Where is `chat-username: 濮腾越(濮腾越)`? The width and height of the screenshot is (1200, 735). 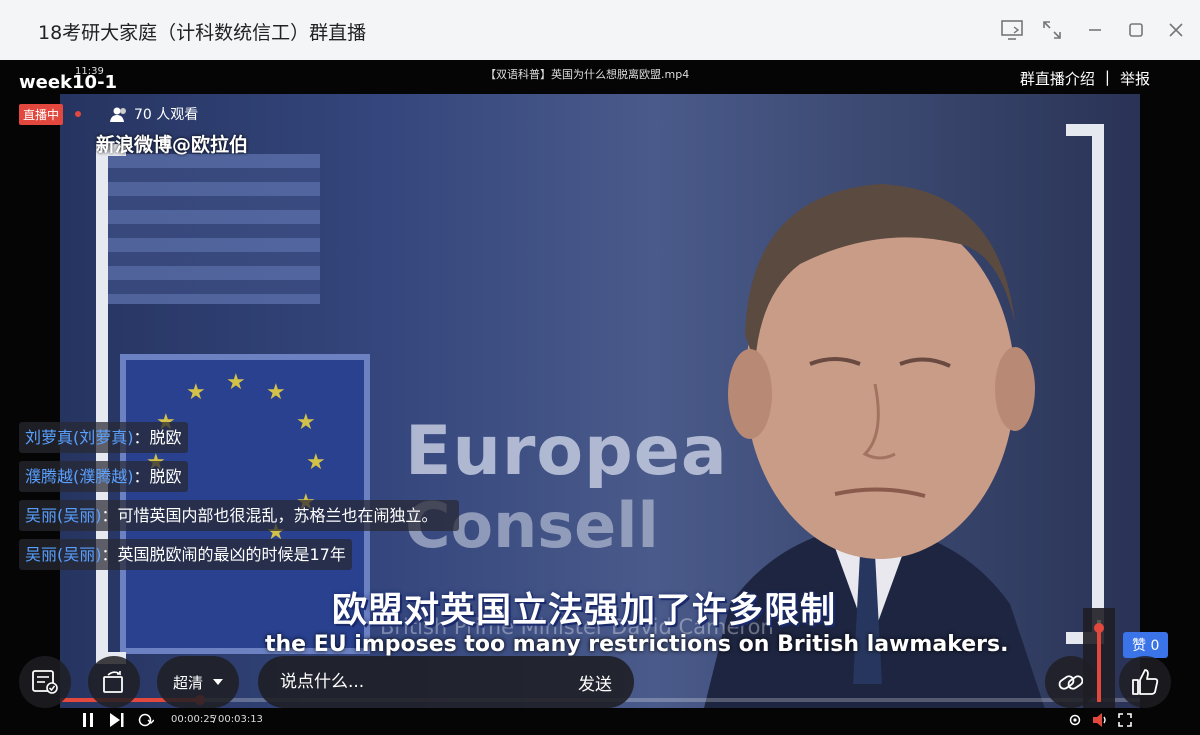 chat-username: 濮腾越(濮腾越) is located at coordinates (79, 476).